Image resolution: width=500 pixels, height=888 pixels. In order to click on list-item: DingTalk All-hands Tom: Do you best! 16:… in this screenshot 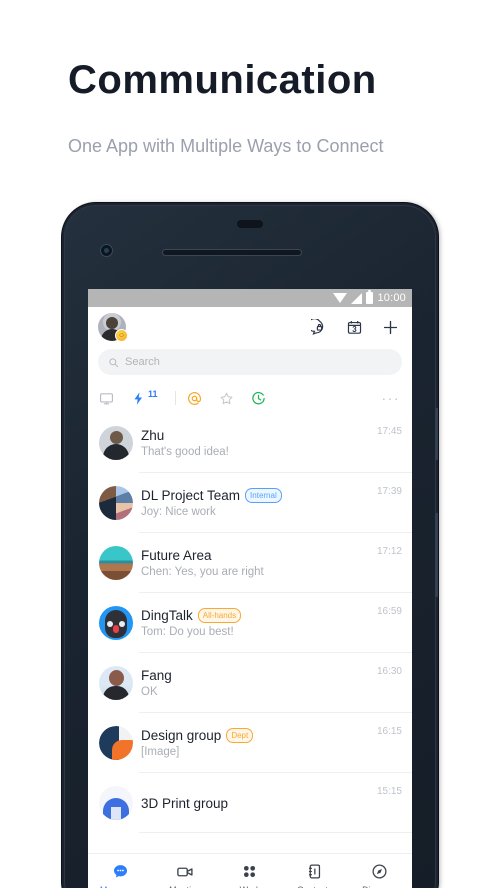, I will do `click(250, 623)`.